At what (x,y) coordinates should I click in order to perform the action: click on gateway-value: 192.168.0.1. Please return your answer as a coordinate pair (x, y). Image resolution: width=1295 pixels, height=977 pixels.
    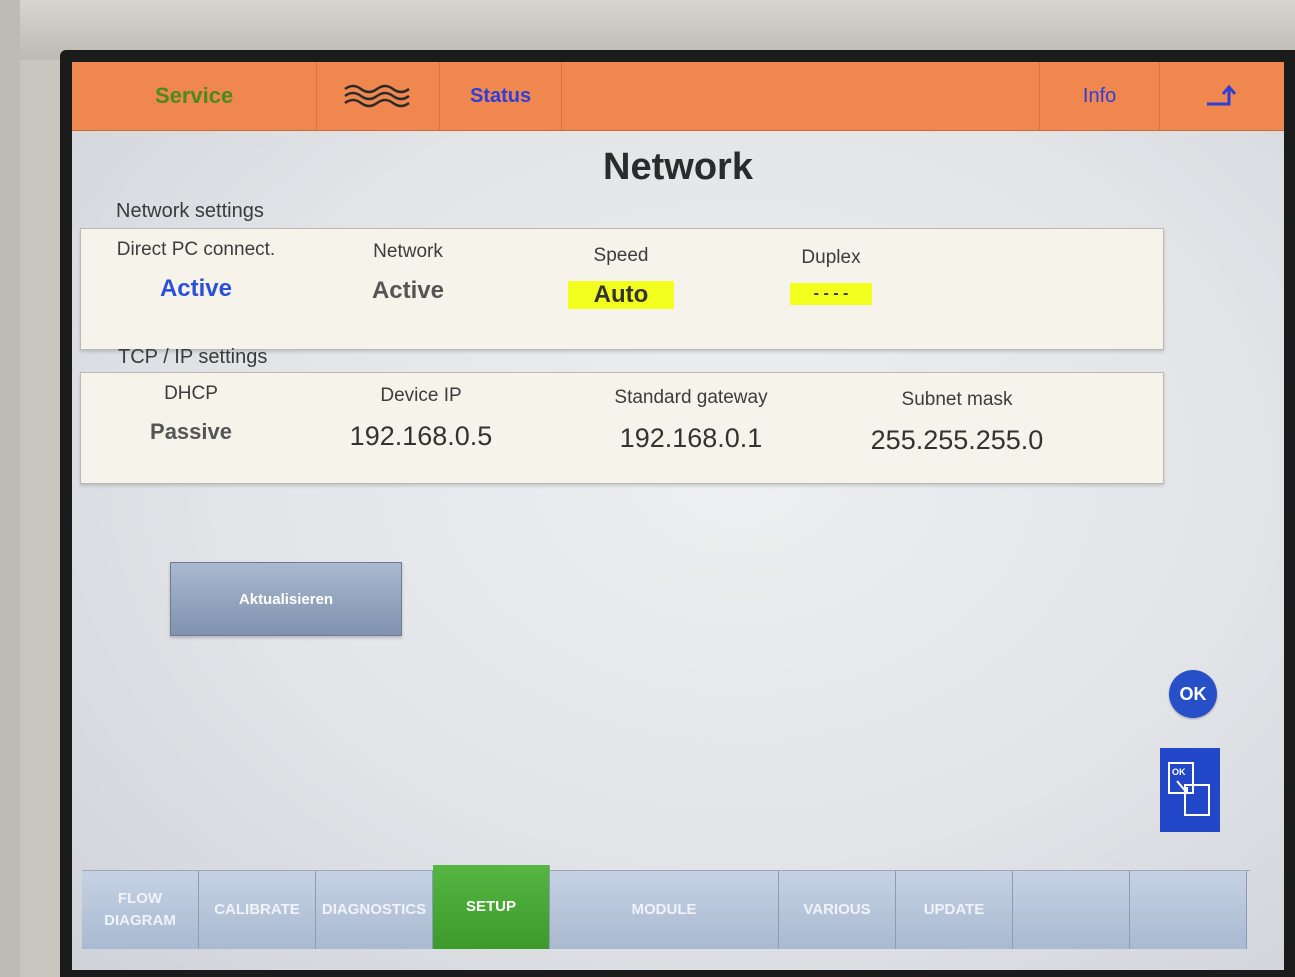
    Looking at the image, I should click on (691, 438).